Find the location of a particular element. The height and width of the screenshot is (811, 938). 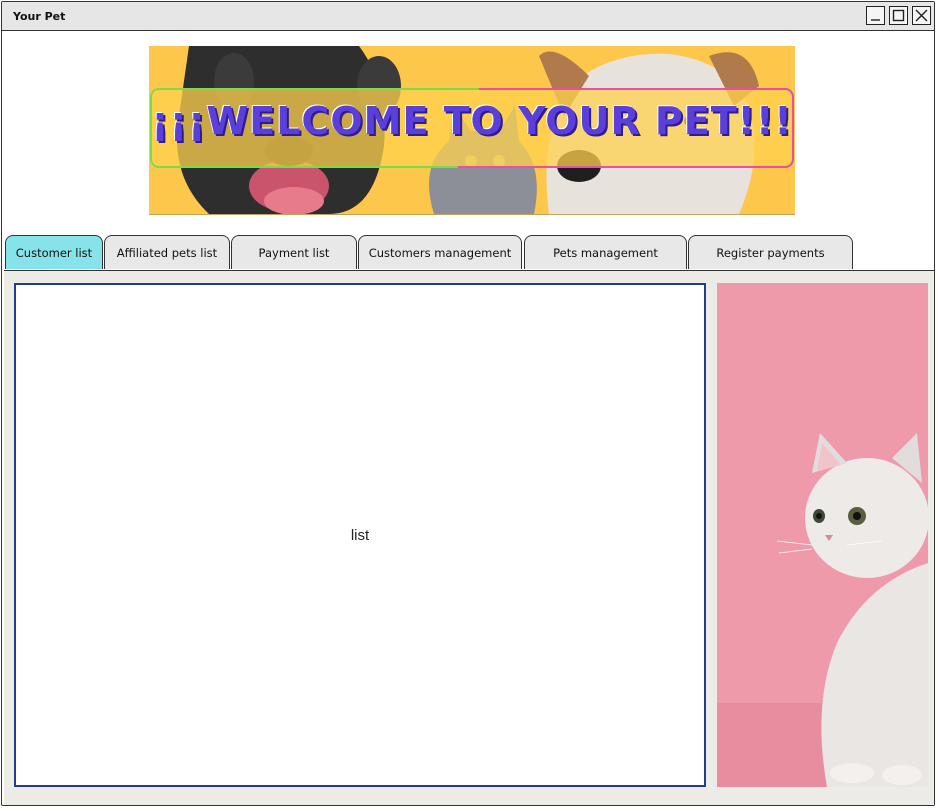

close-button is located at coordinates (921, 15).